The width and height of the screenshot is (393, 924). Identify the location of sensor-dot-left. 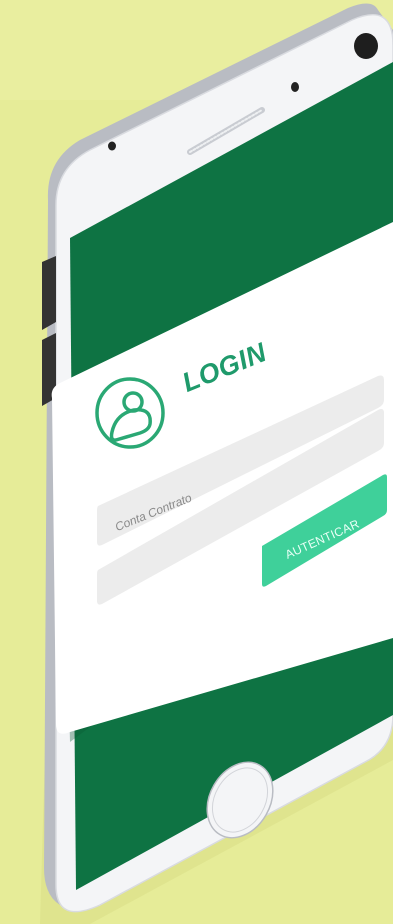
(112, 146).